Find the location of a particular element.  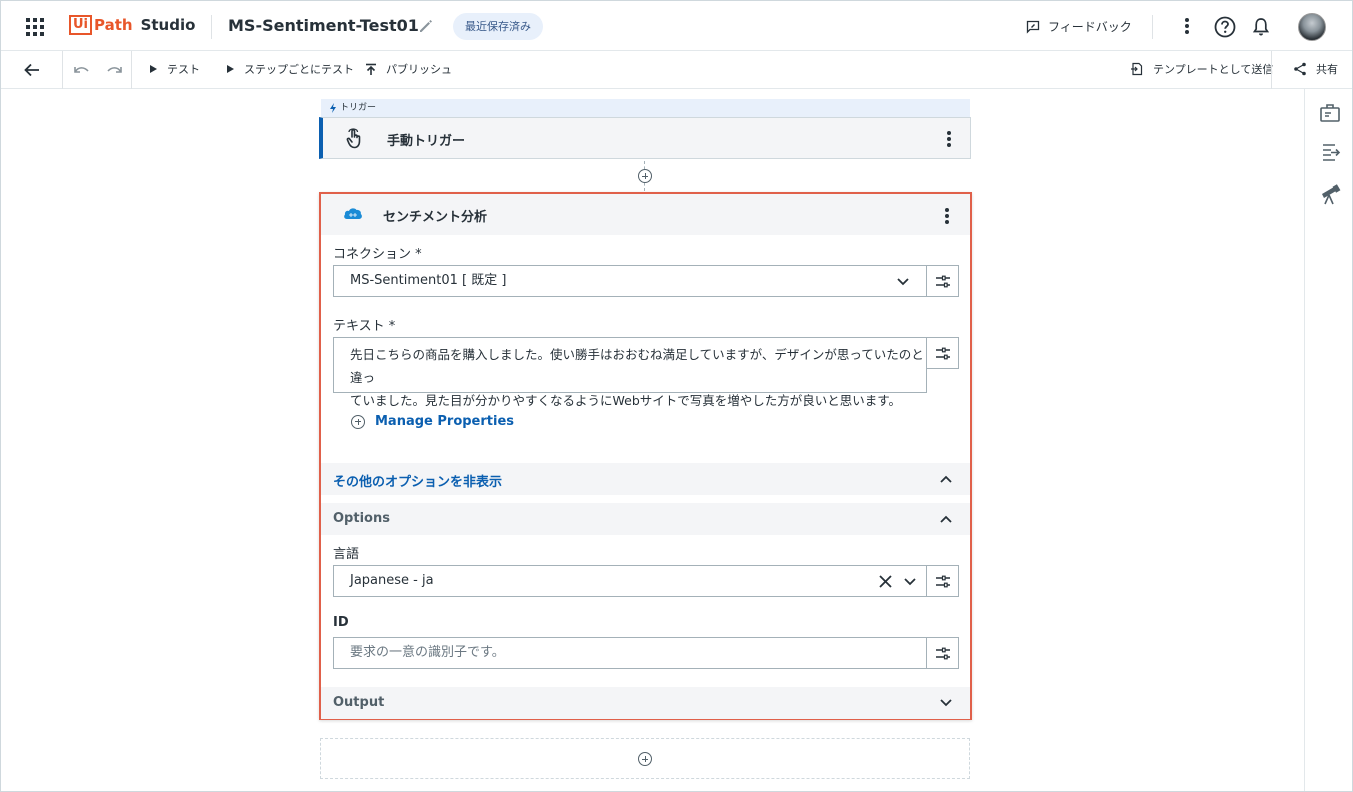

trigger-more-icon is located at coordinates (949, 139).